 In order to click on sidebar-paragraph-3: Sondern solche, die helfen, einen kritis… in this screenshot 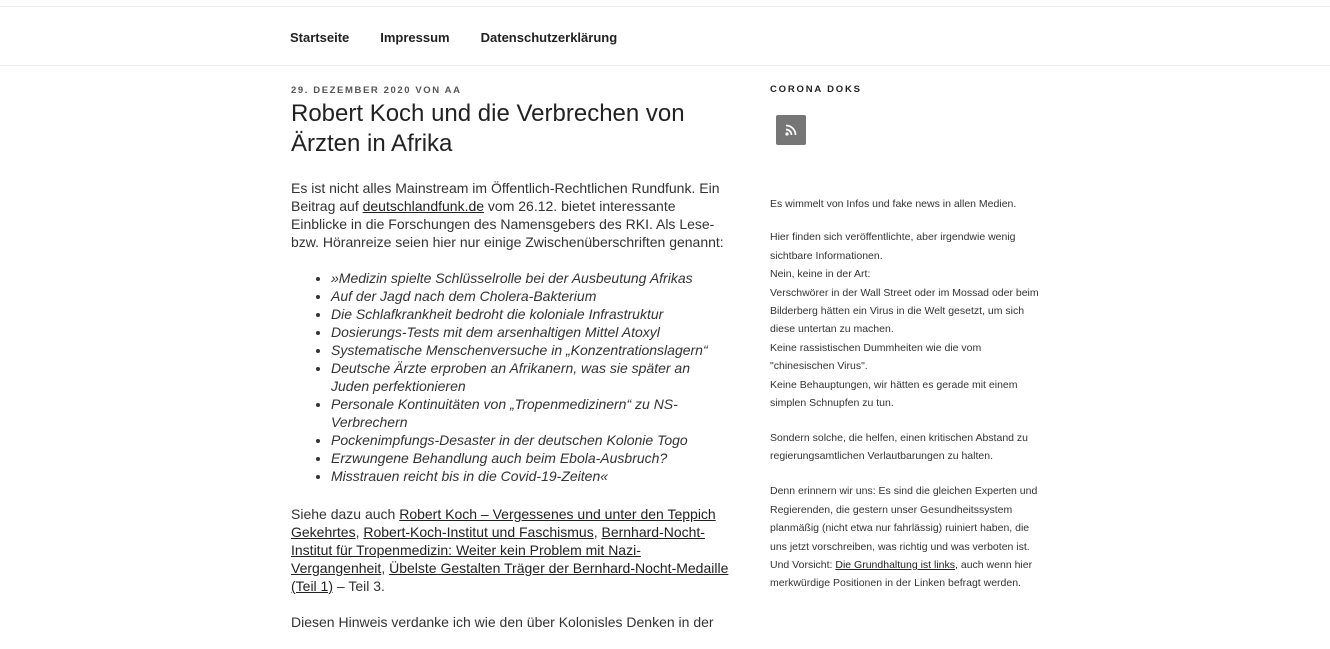, I will do `click(899, 447)`.